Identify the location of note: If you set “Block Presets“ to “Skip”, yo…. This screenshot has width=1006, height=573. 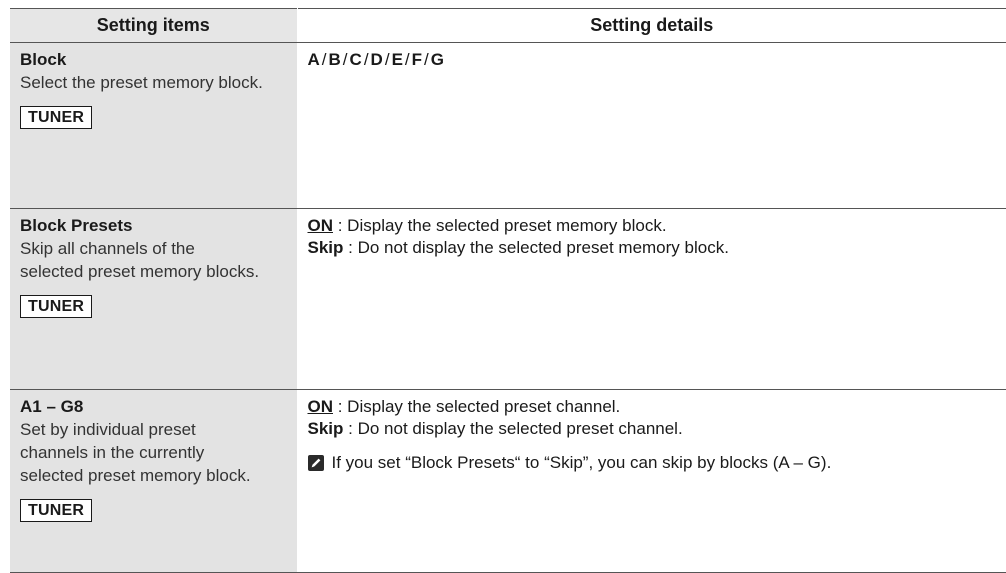
(652, 463).